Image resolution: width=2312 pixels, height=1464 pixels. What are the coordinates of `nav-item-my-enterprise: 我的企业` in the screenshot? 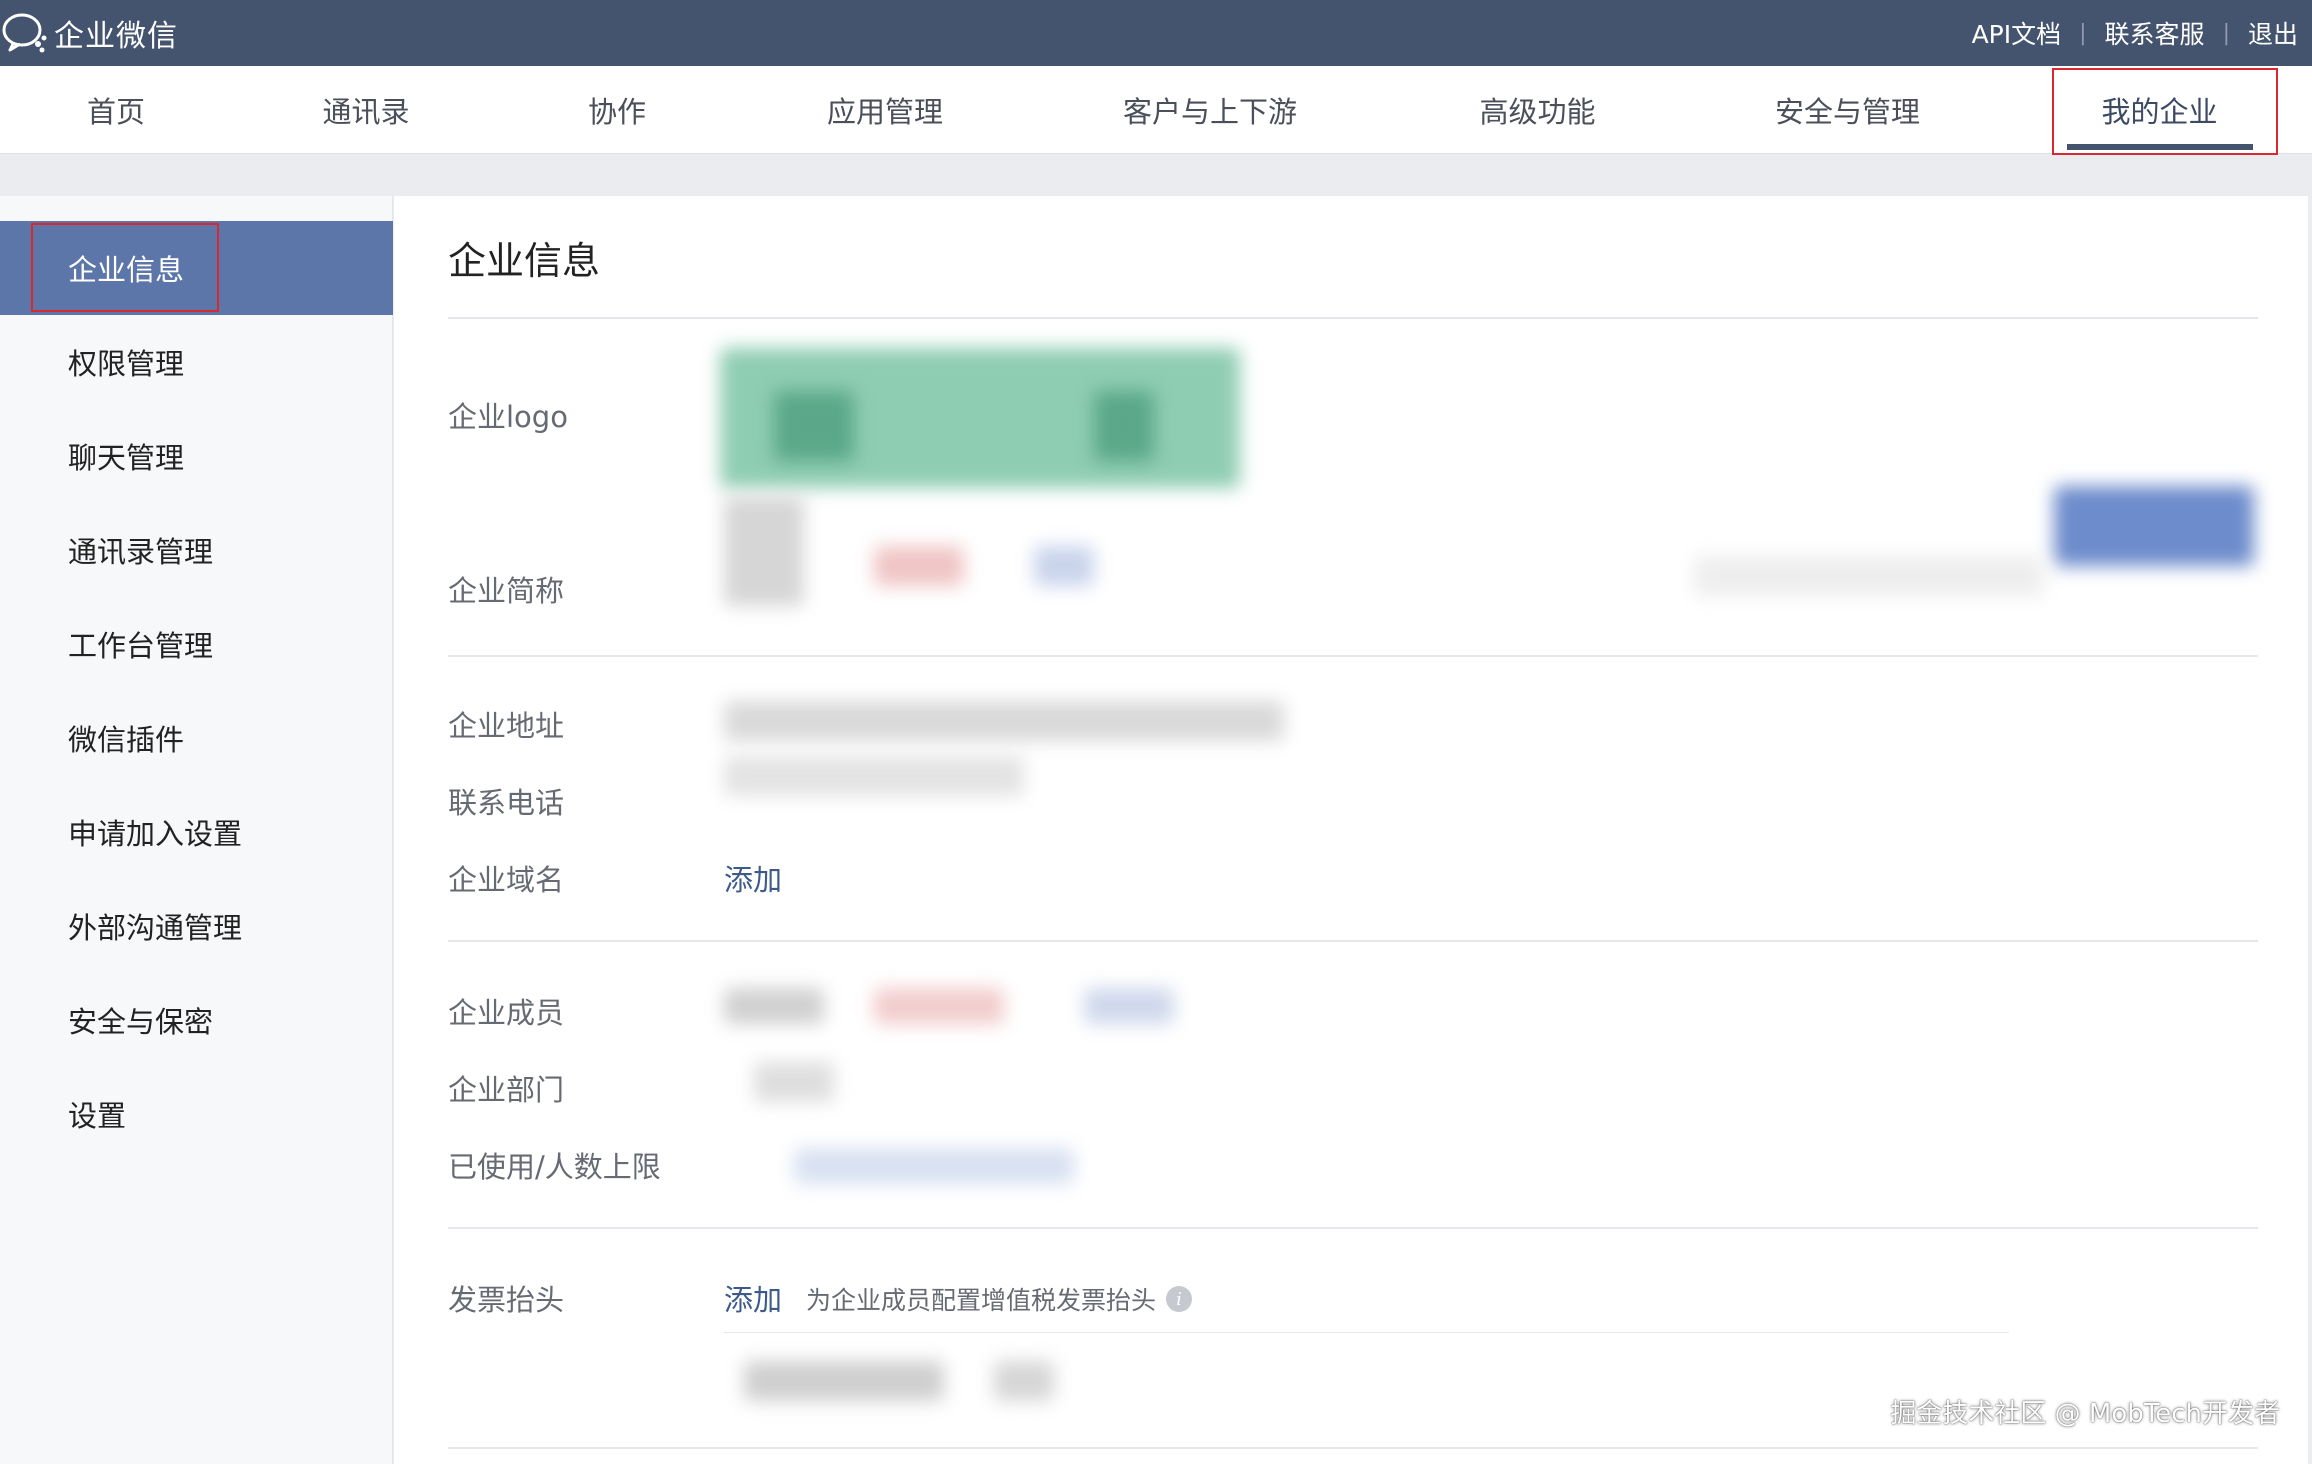 It's located at (2159, 110).